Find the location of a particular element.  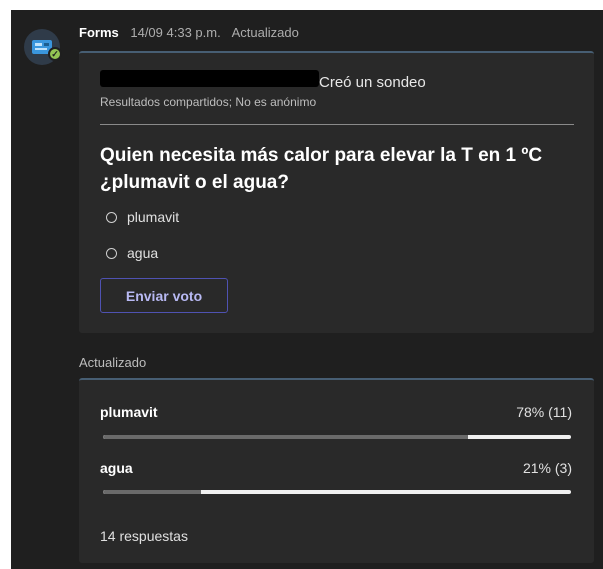

result-value-plumavit: 78% (11) is located at coordinates (544, 412).